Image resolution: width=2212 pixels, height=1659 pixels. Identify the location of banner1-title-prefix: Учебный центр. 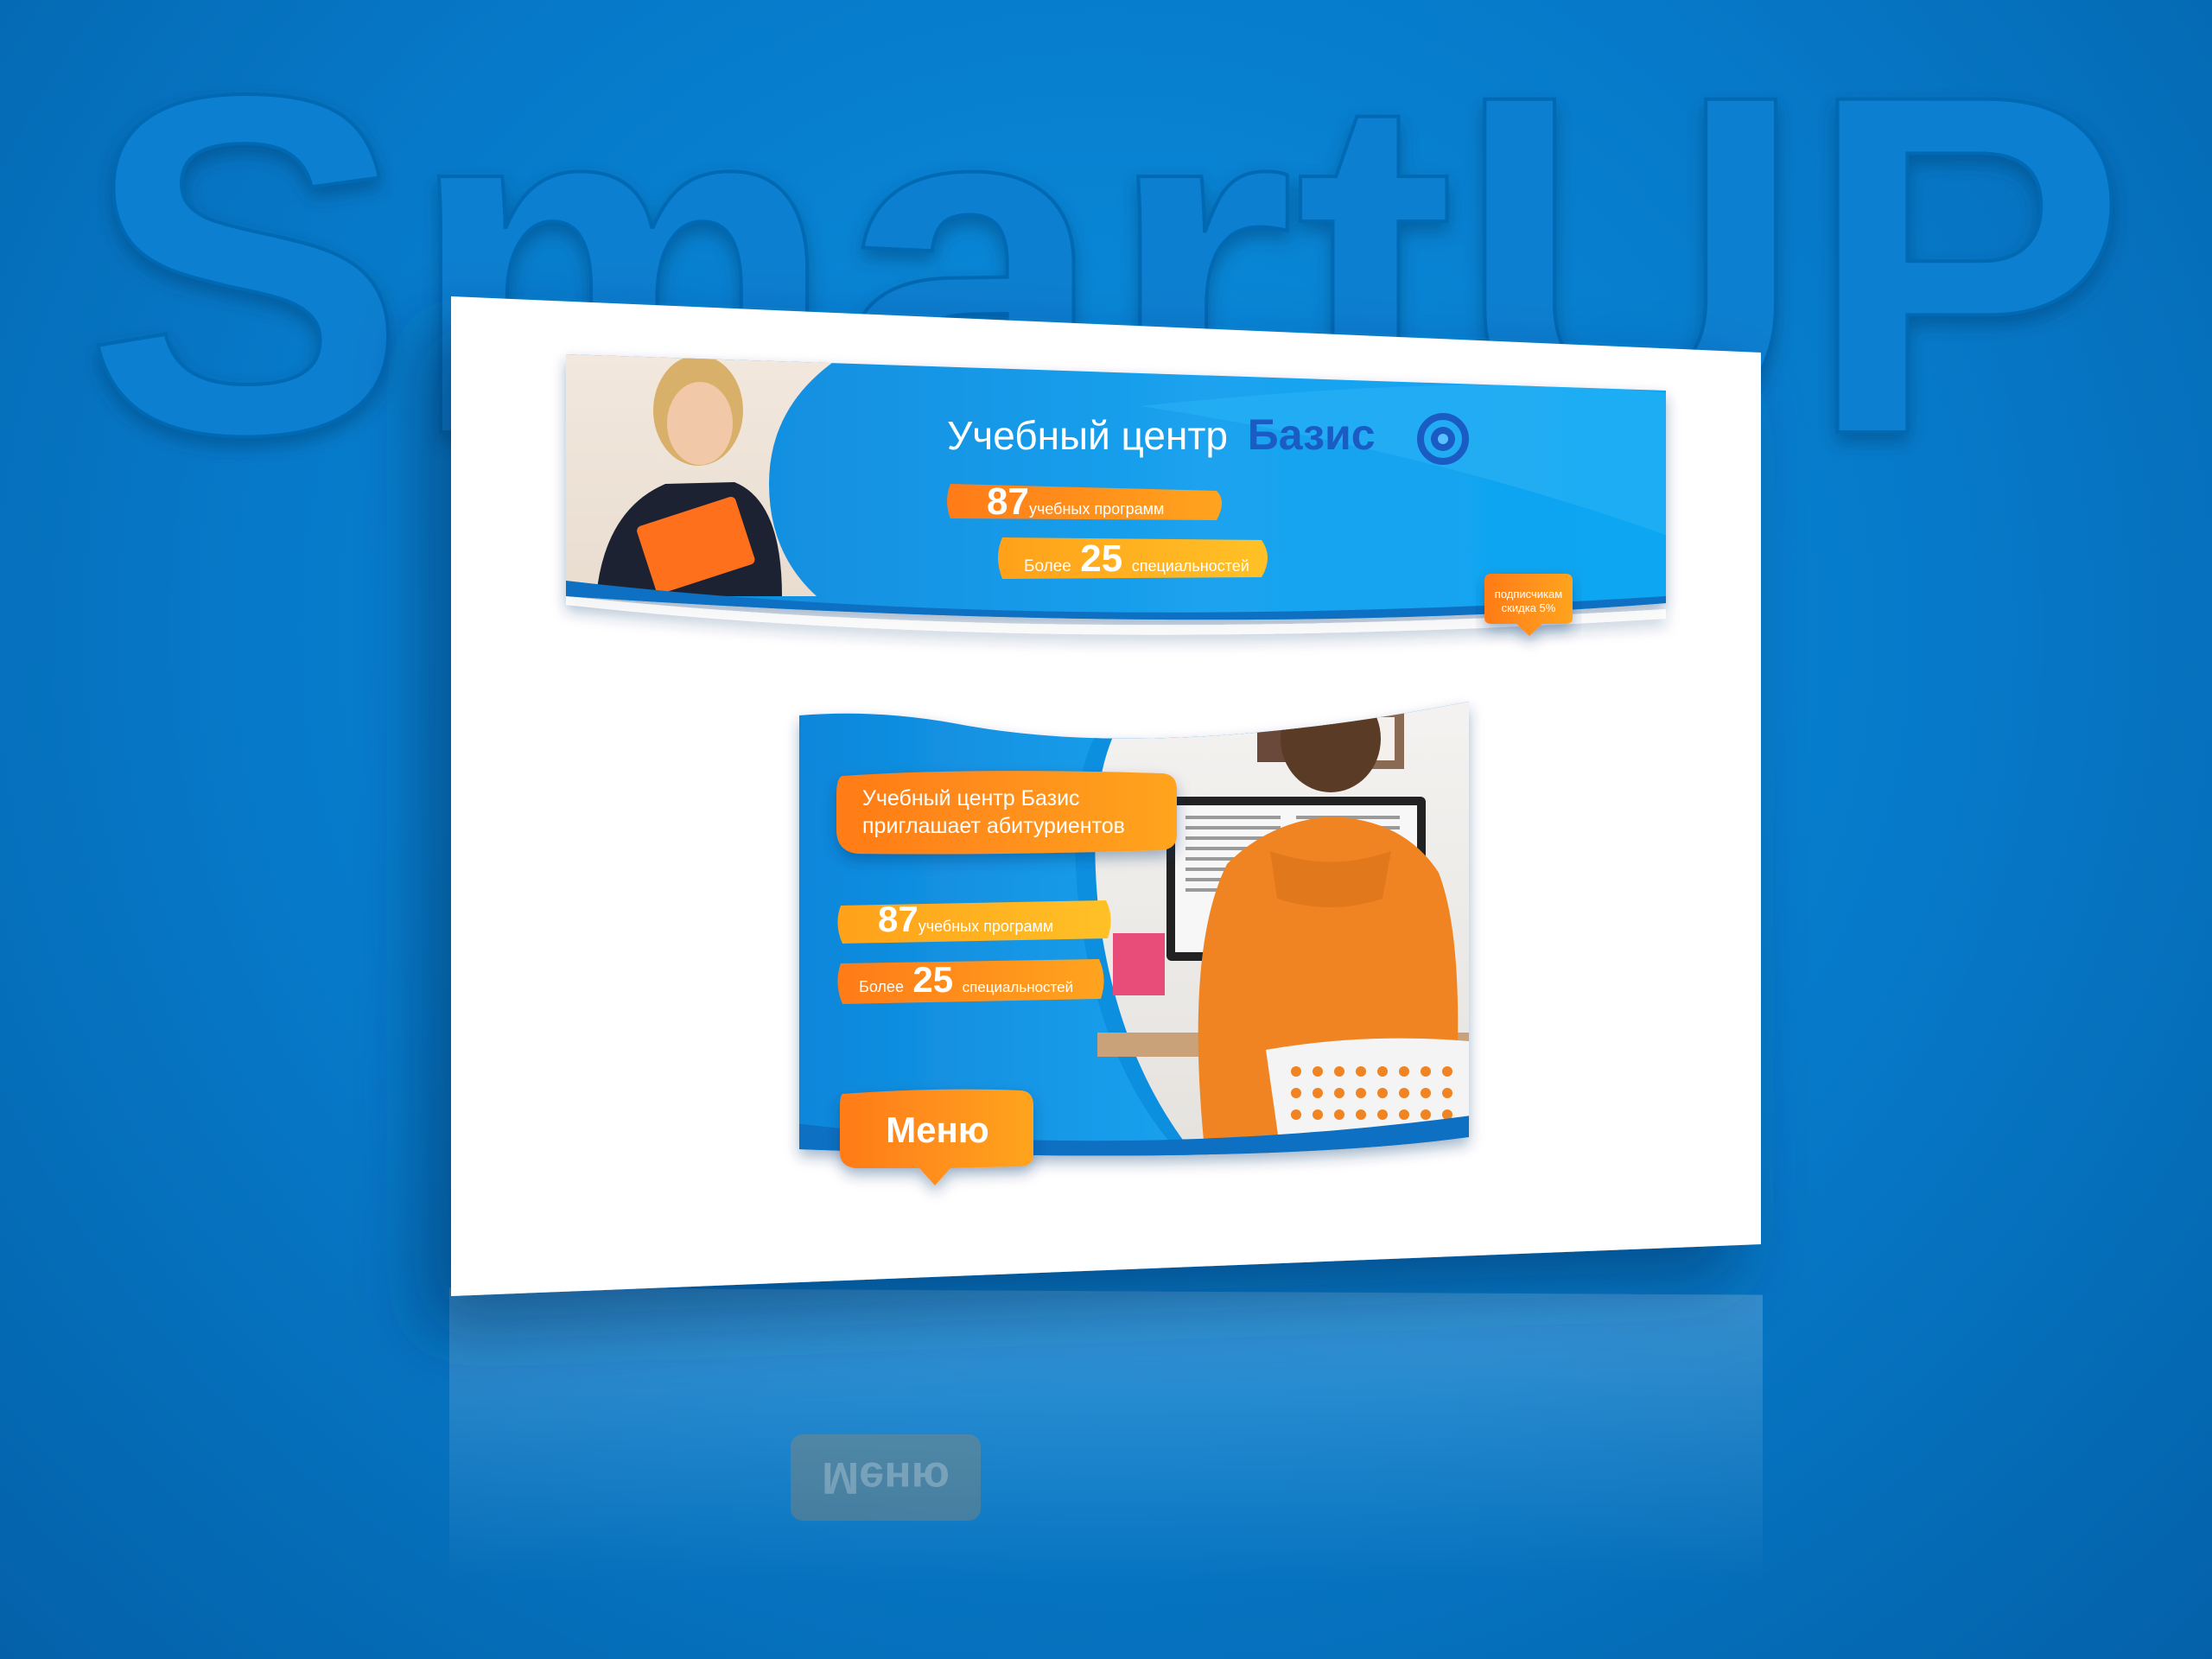
(1088, 435).